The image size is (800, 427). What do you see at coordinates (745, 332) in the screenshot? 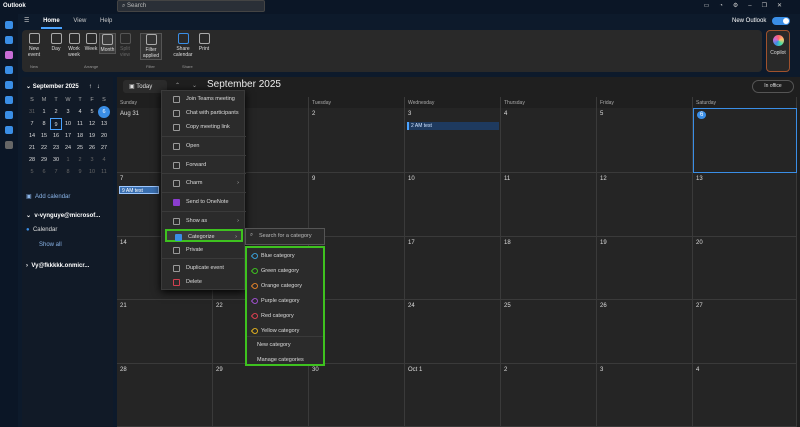
I see `day-cell: 27` at bounding box center [745, 332].